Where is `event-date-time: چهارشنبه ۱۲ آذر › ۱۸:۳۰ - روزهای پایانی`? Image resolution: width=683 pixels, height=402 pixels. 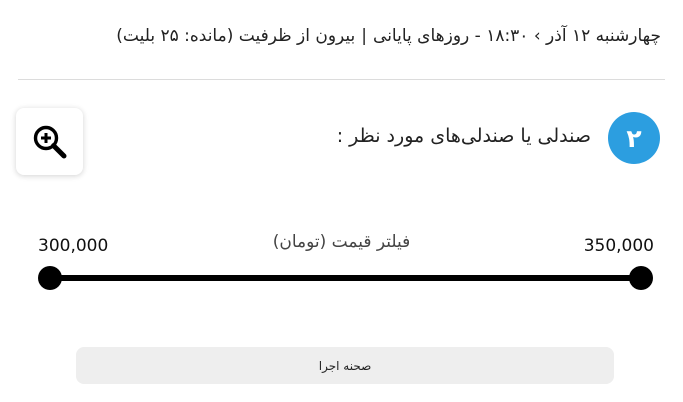
event-date-time: چهارشنبه ۱۲ آذر › ۱۸:۳۰ - روزهای پایانی is located at coordinates (517, 36).